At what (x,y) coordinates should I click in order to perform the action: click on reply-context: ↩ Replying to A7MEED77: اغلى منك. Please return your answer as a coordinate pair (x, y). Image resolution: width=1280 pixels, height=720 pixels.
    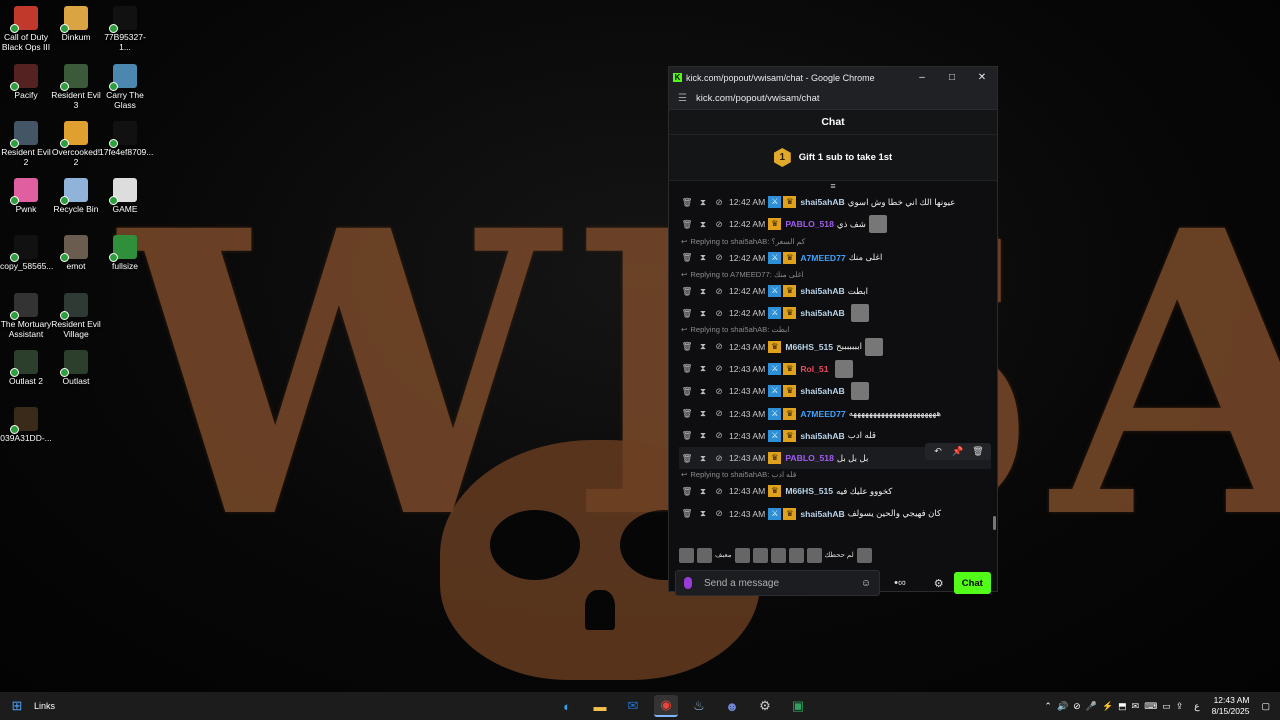
    Looking at the image, I should click on (835, 274).